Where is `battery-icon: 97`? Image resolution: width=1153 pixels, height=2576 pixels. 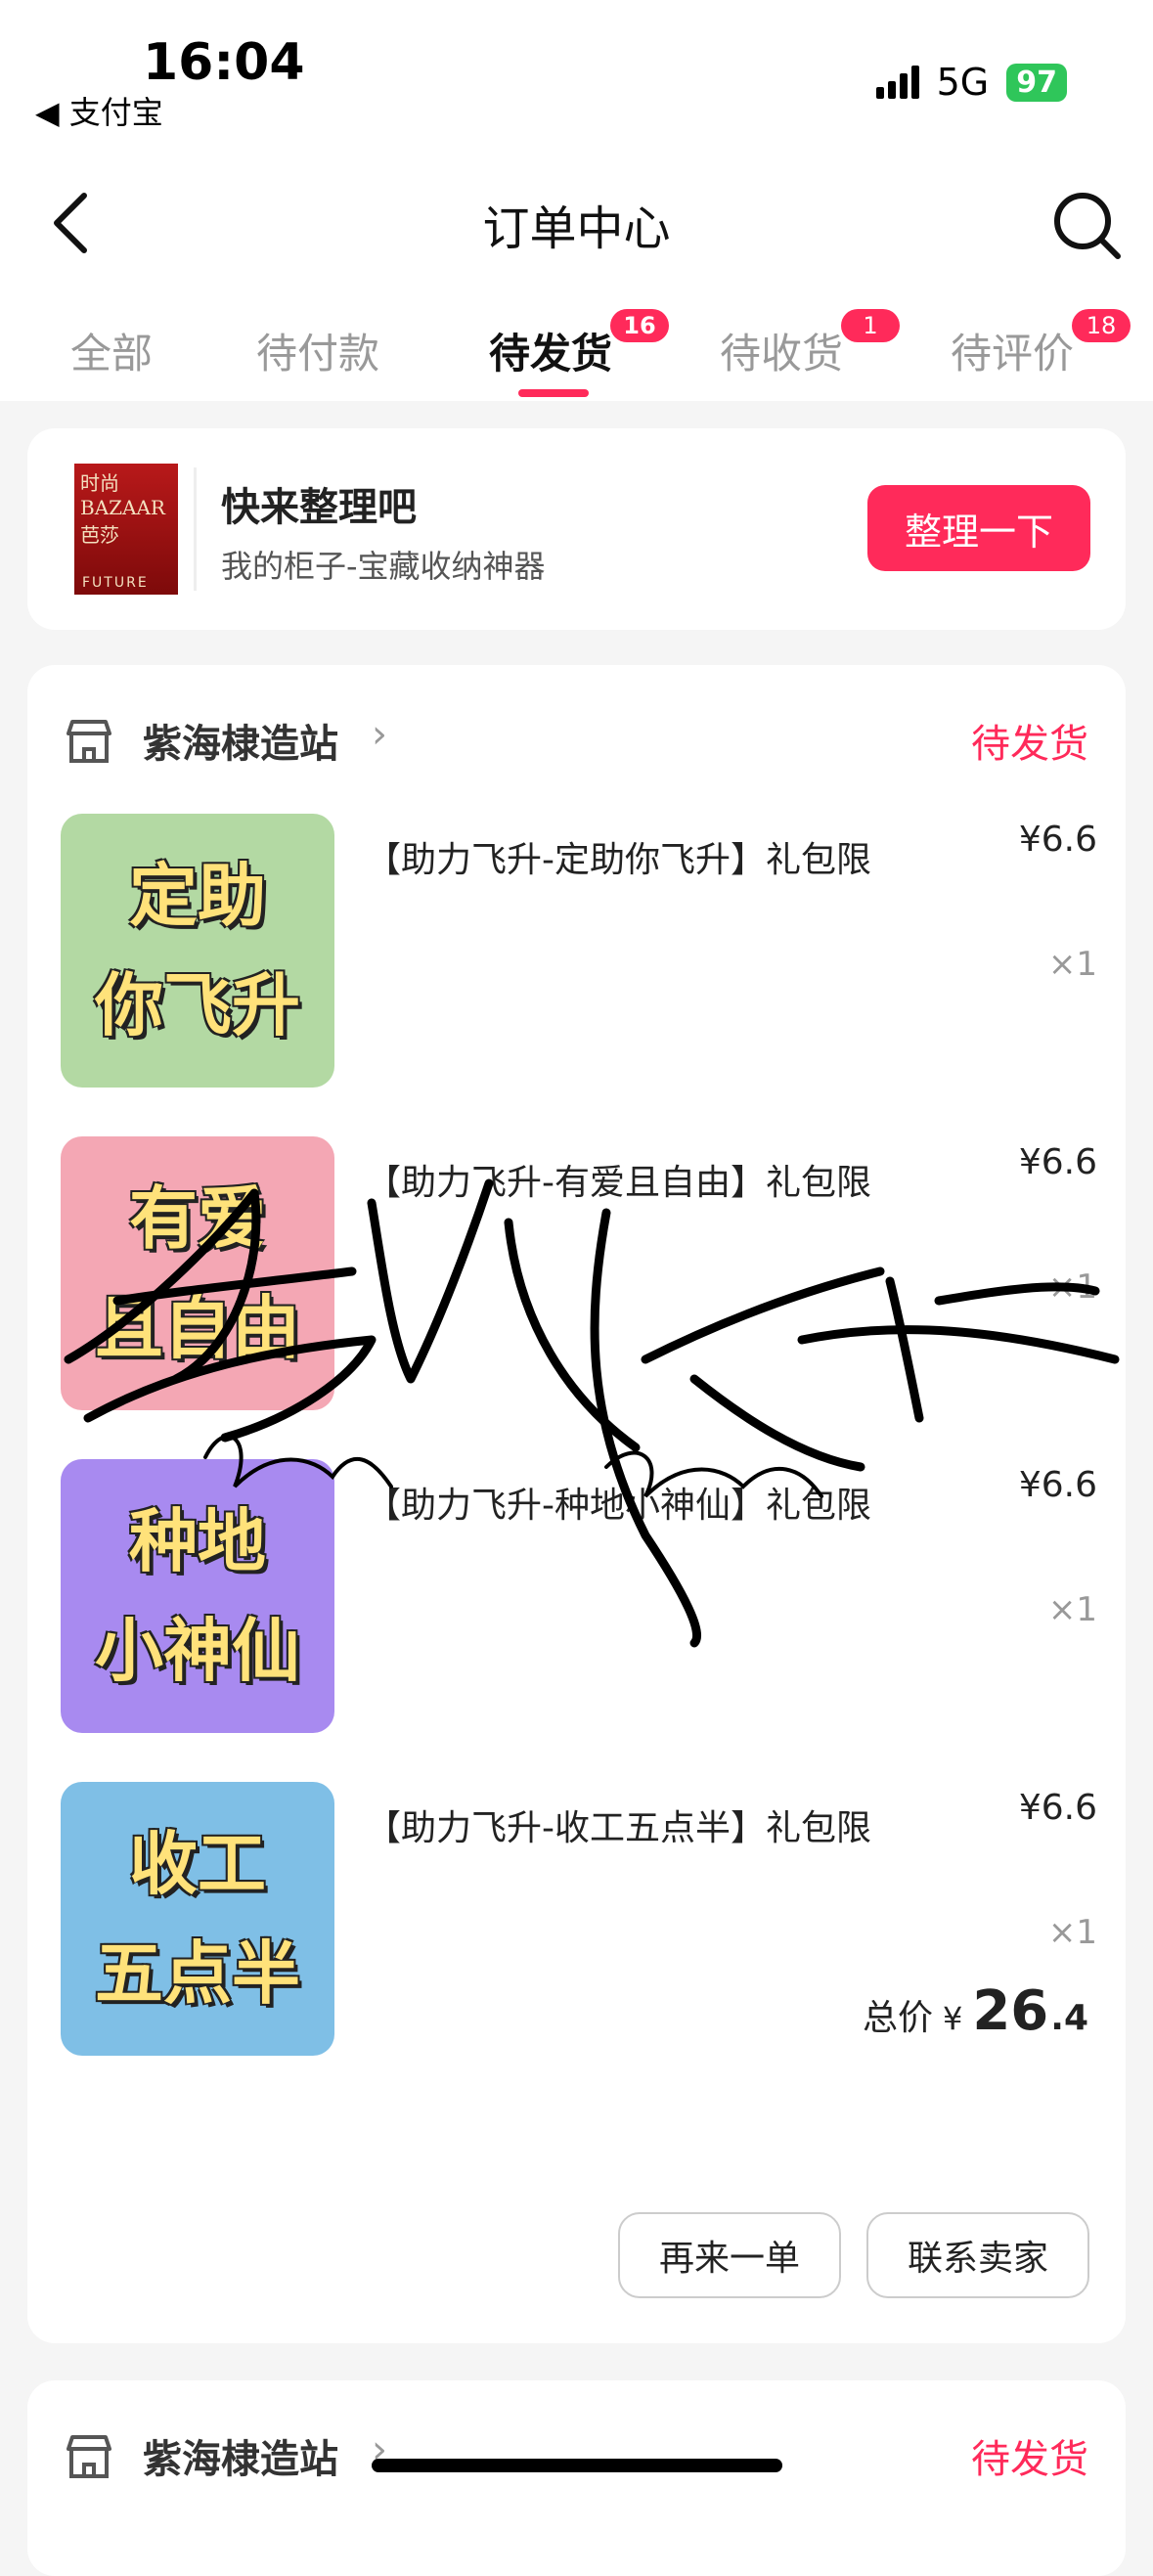 battery-icon: 97 is located at coordinates (1036, 82).